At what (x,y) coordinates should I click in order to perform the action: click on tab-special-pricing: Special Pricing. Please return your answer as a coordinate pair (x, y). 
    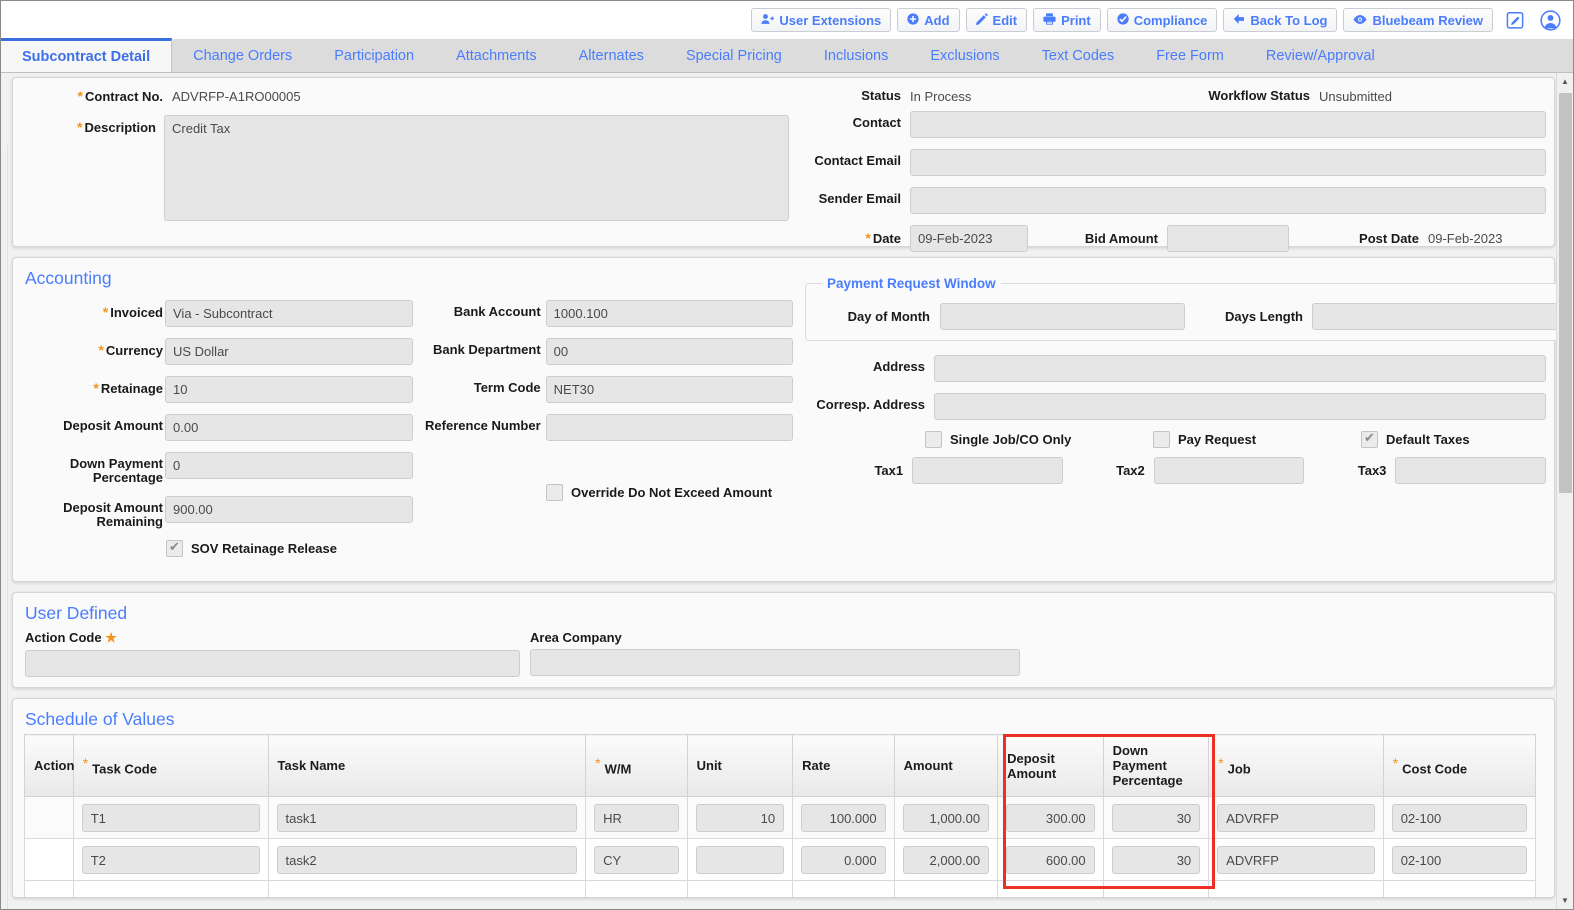
    Looking at the image, I should click on (734, 55).